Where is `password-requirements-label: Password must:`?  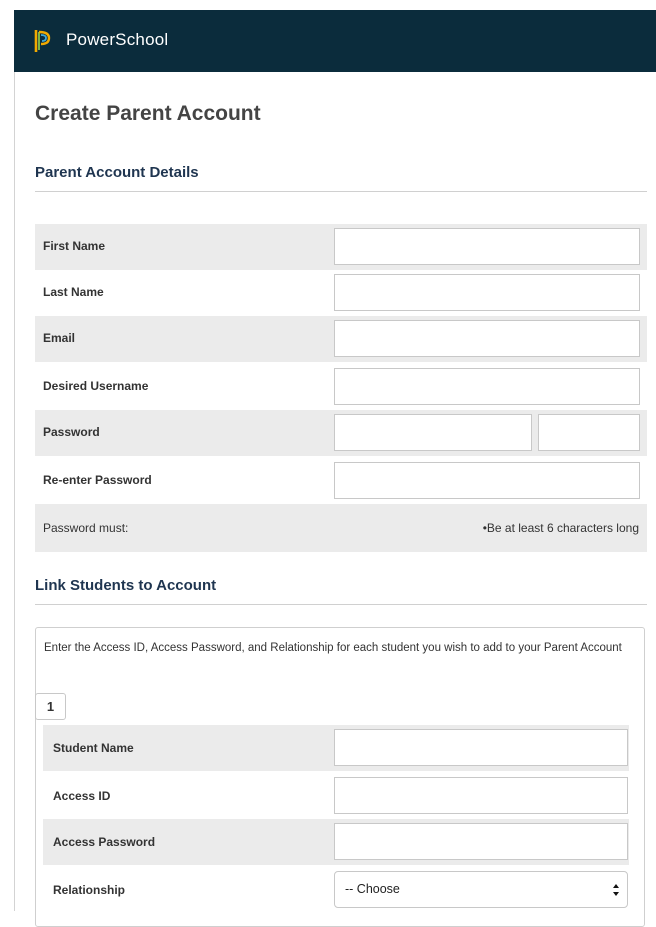
password-requirements-label: Password must: is located at coordinates (86, 528).